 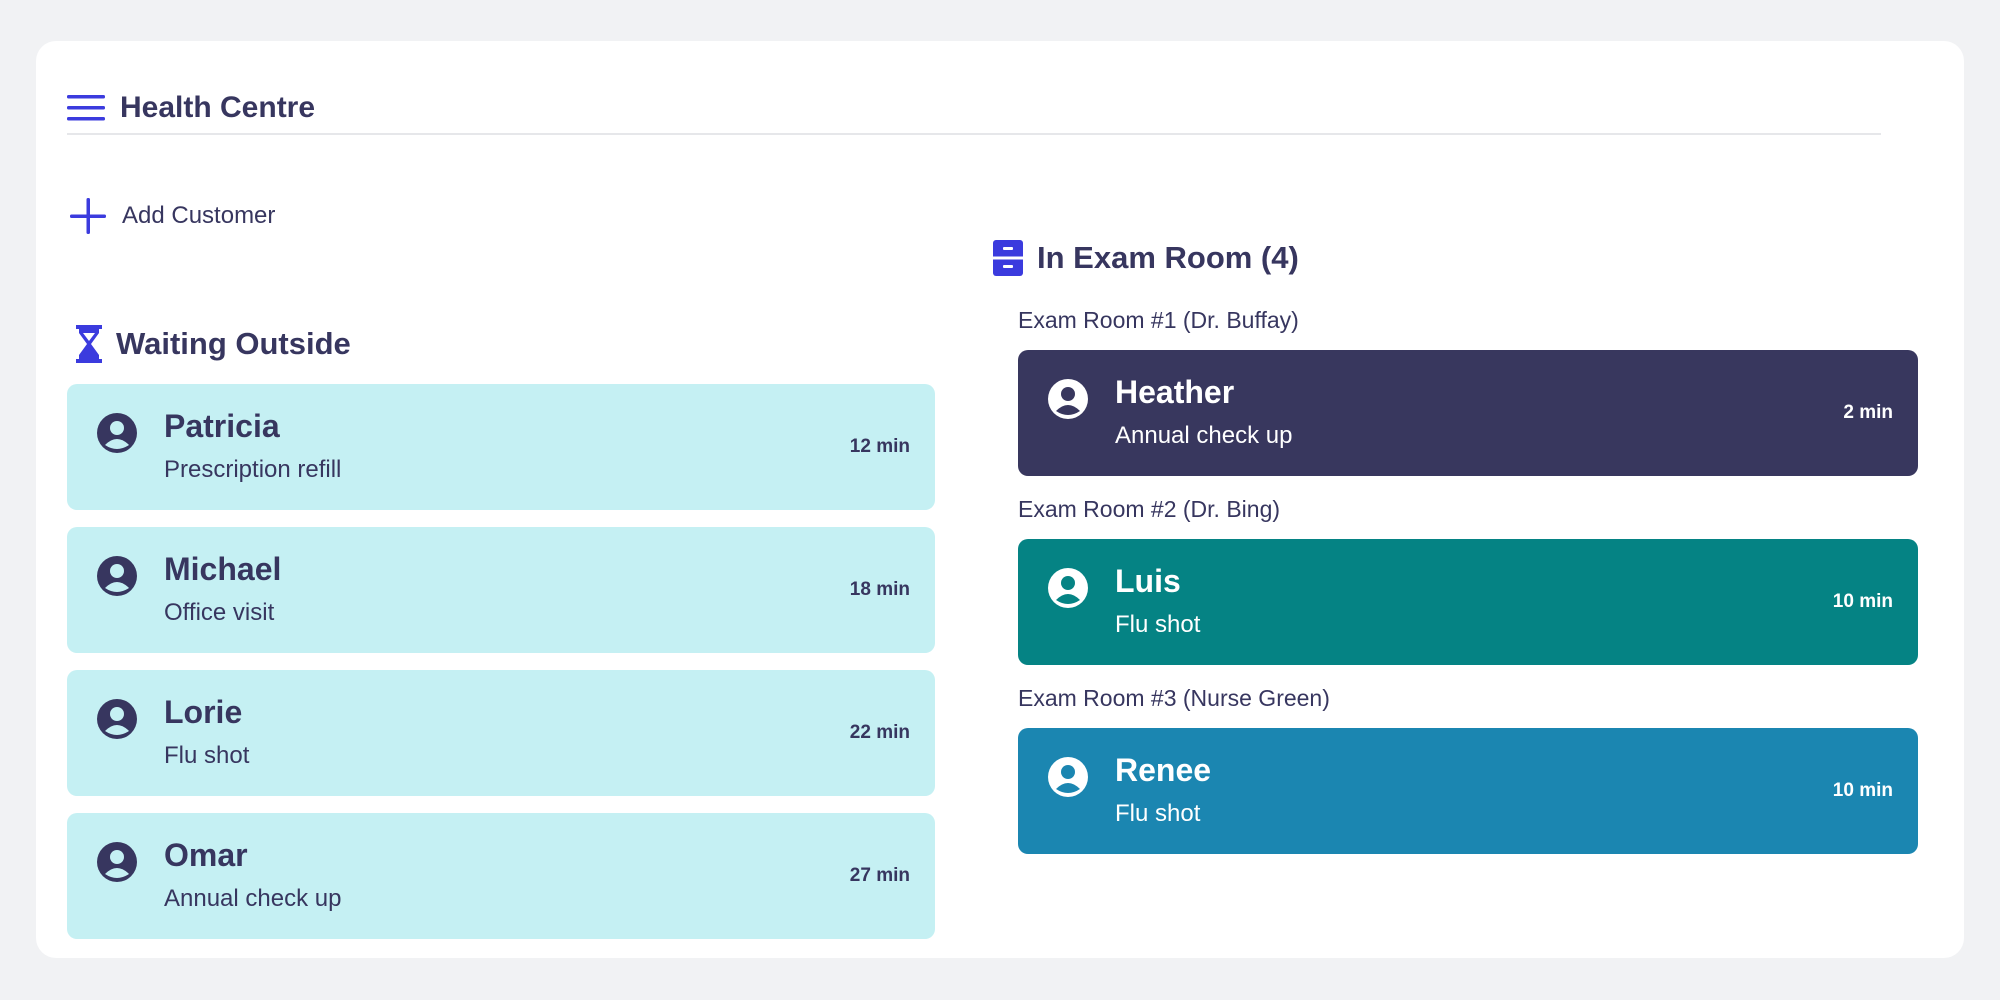 What do you see at coordinates (501, 876) in the screenshot?
I see `waiting-patient-card: Omar Annual check up 27 min` at bounding box center [501, 876].